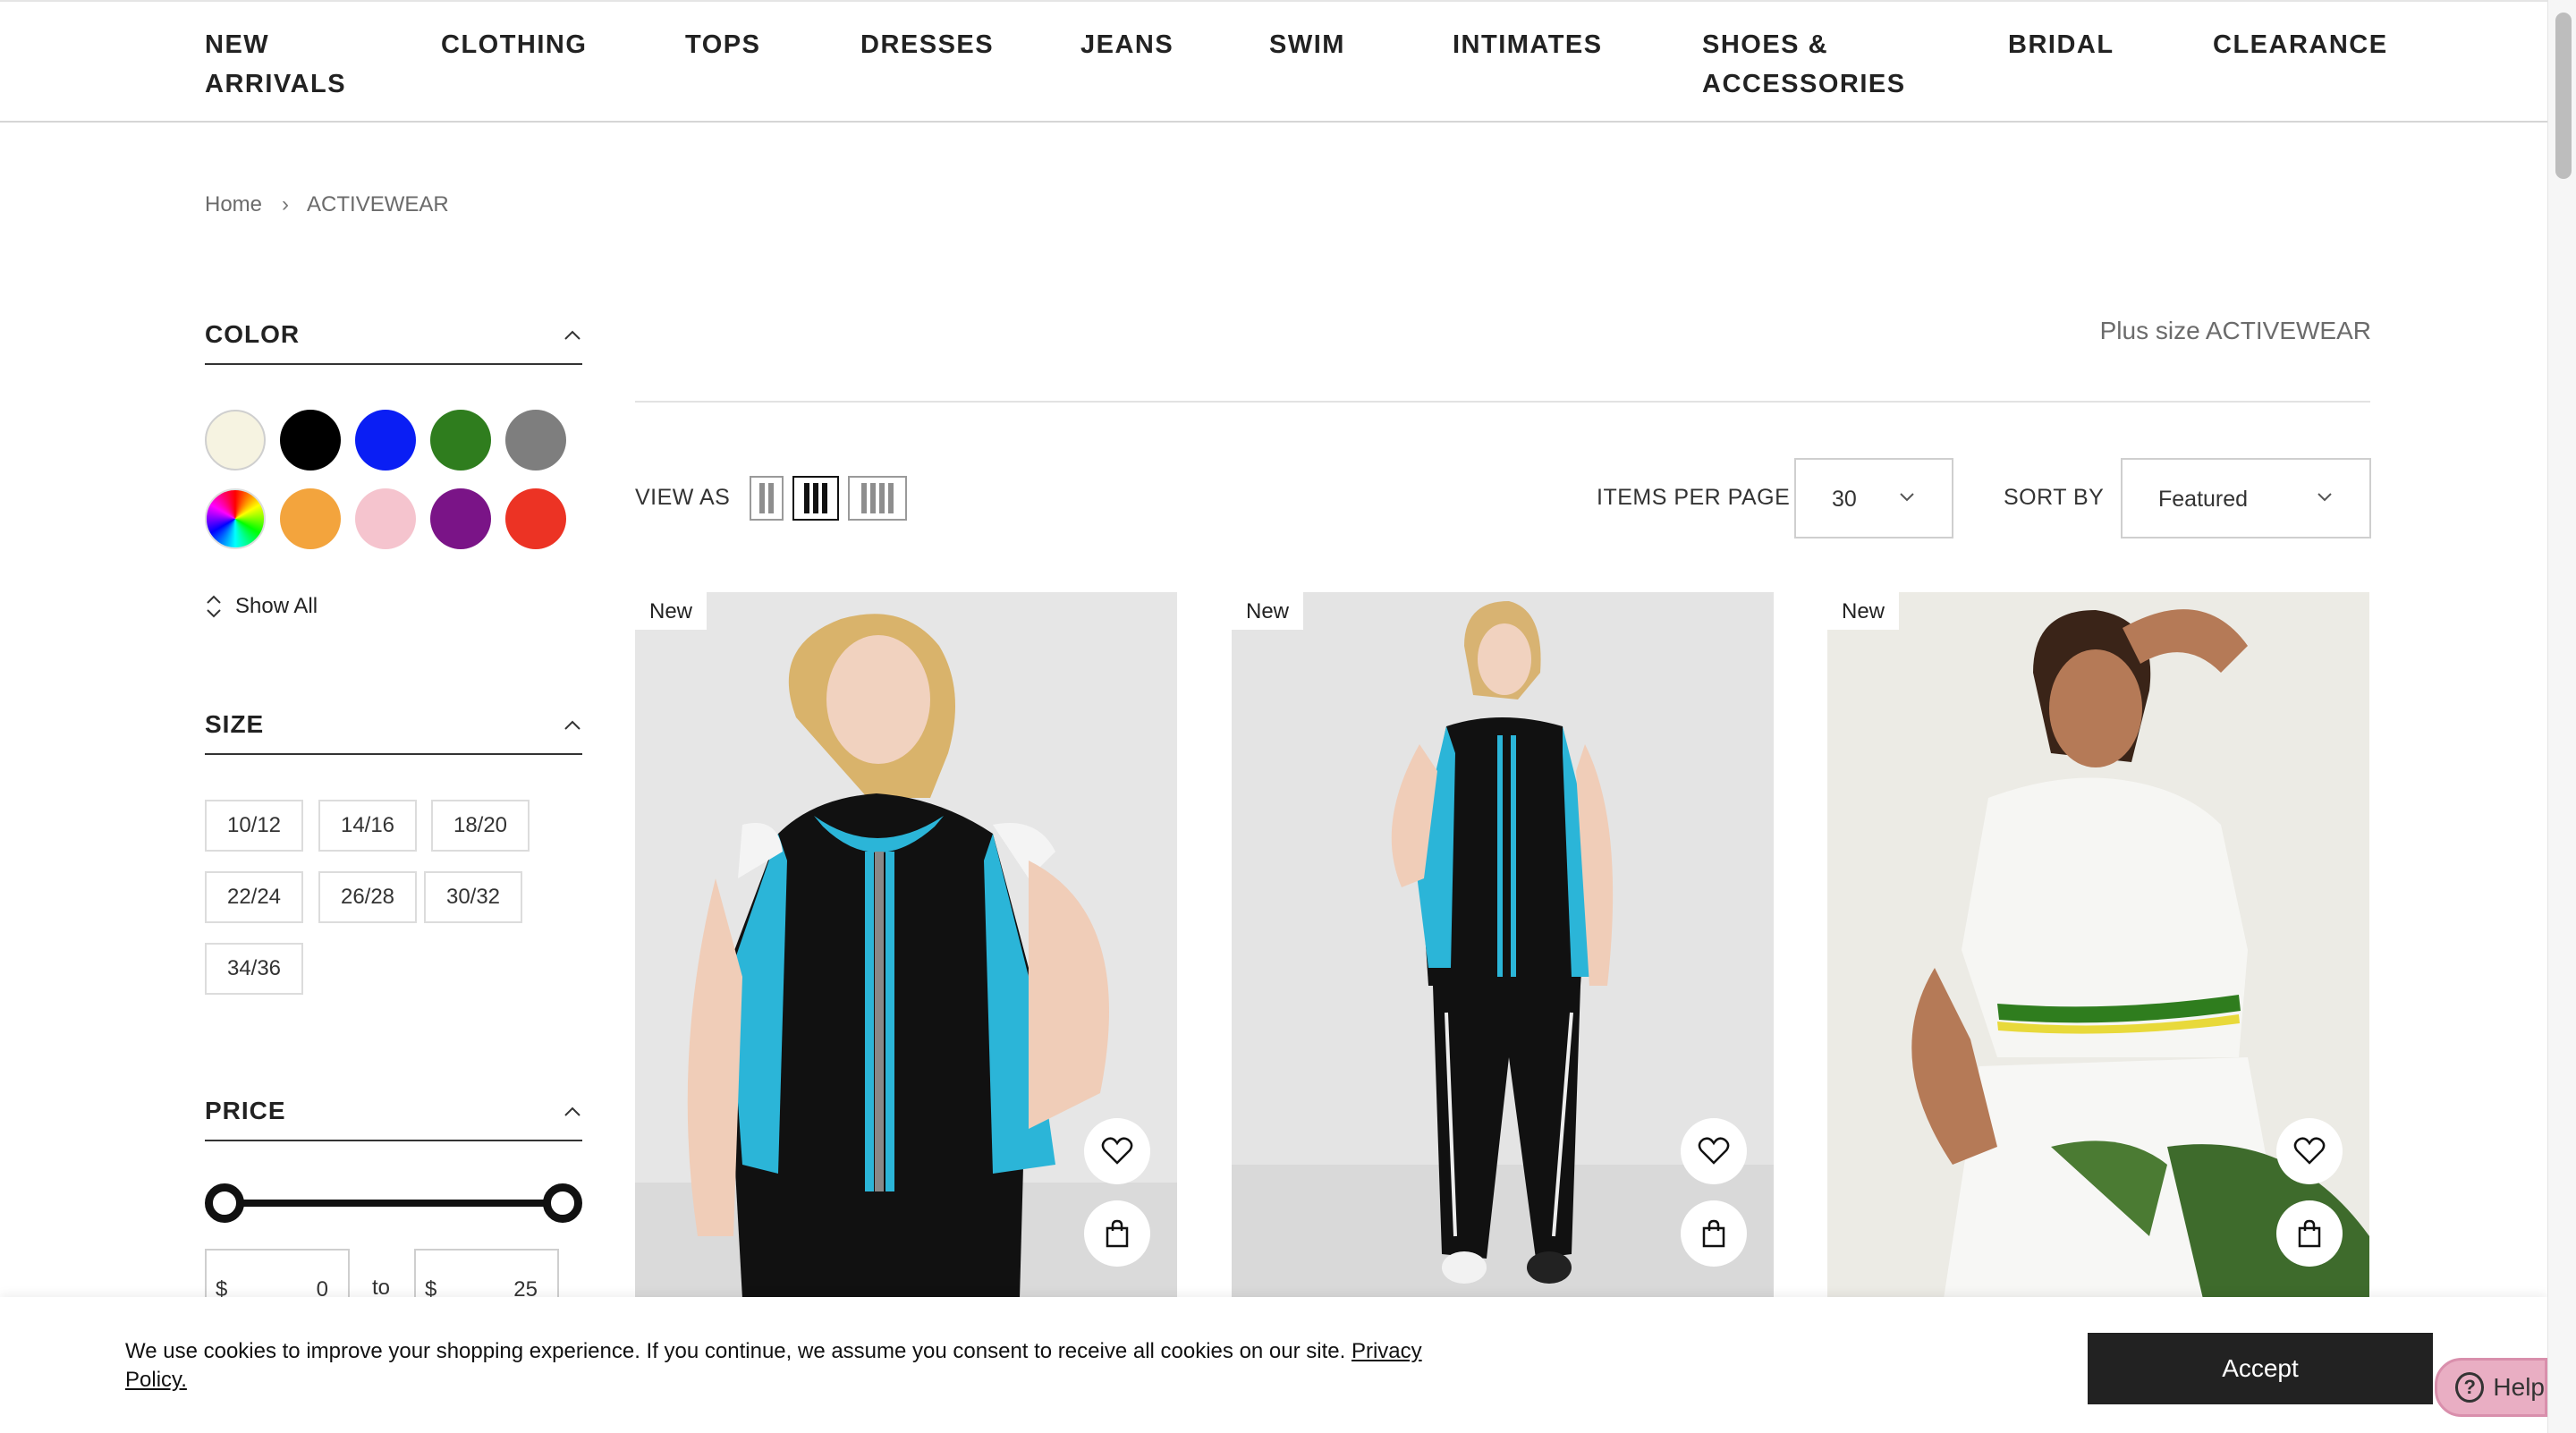 This screenshot has width=2576, height=1433. Describe the element at coordinates (2300, 44) in the screenshot. I see `nav-clearance: CLEARANCE` at that location.